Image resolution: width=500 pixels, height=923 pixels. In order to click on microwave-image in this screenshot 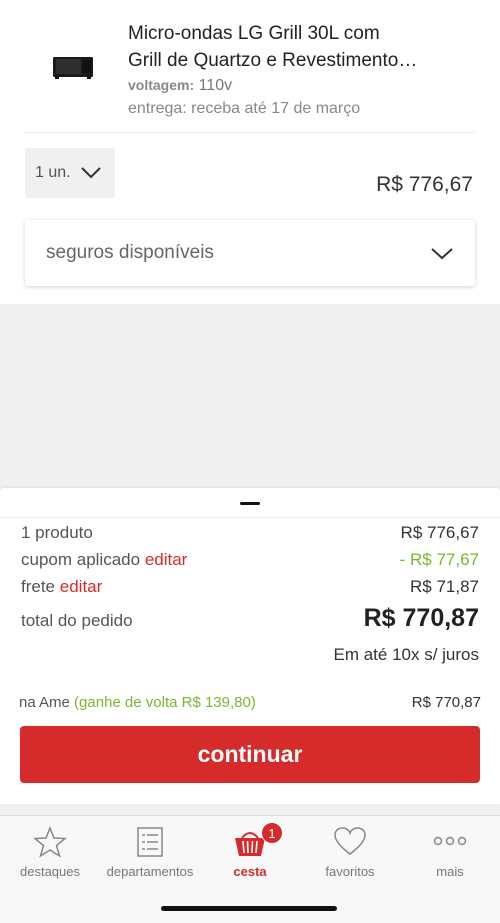, I will do `click(73, 68)`.